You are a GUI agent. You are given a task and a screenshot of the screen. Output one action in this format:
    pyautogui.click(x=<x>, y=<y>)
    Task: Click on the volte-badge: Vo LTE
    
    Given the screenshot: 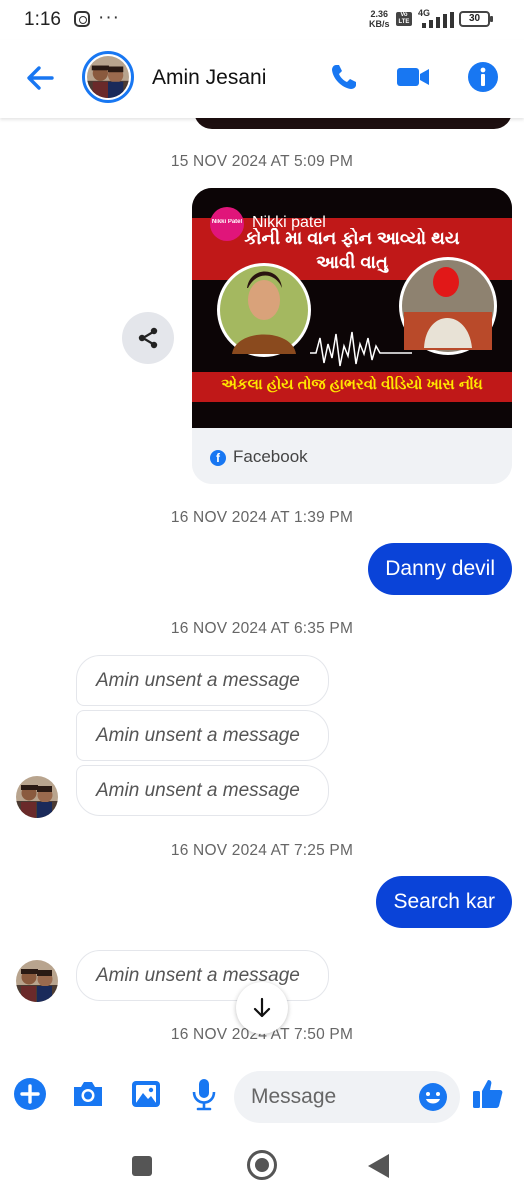 What is the action you would take?
    pyautogui.click(x=404, y=19)
    